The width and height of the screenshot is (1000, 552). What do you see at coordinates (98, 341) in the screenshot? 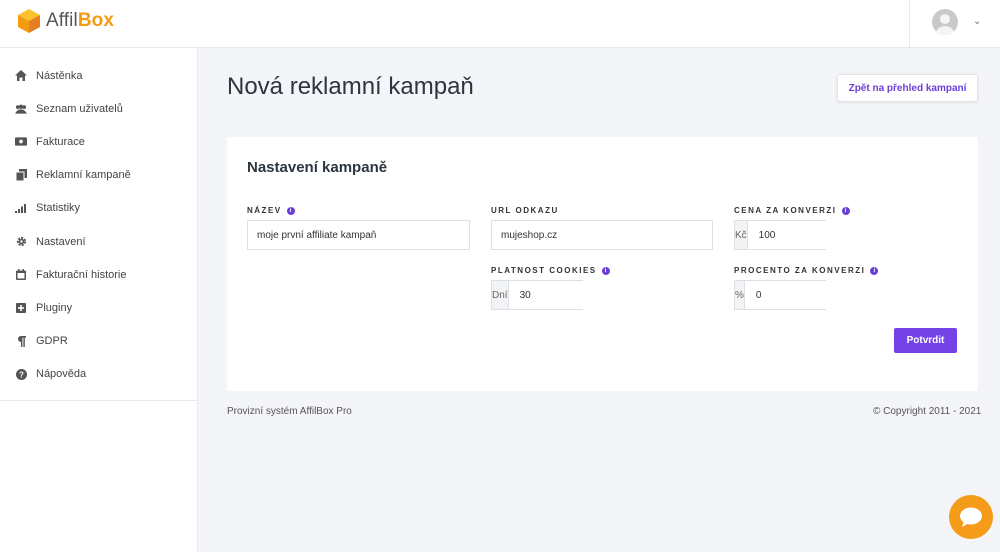
I see `sidebar-item-gdpr: GDPR` at bounding box center [98, 341].